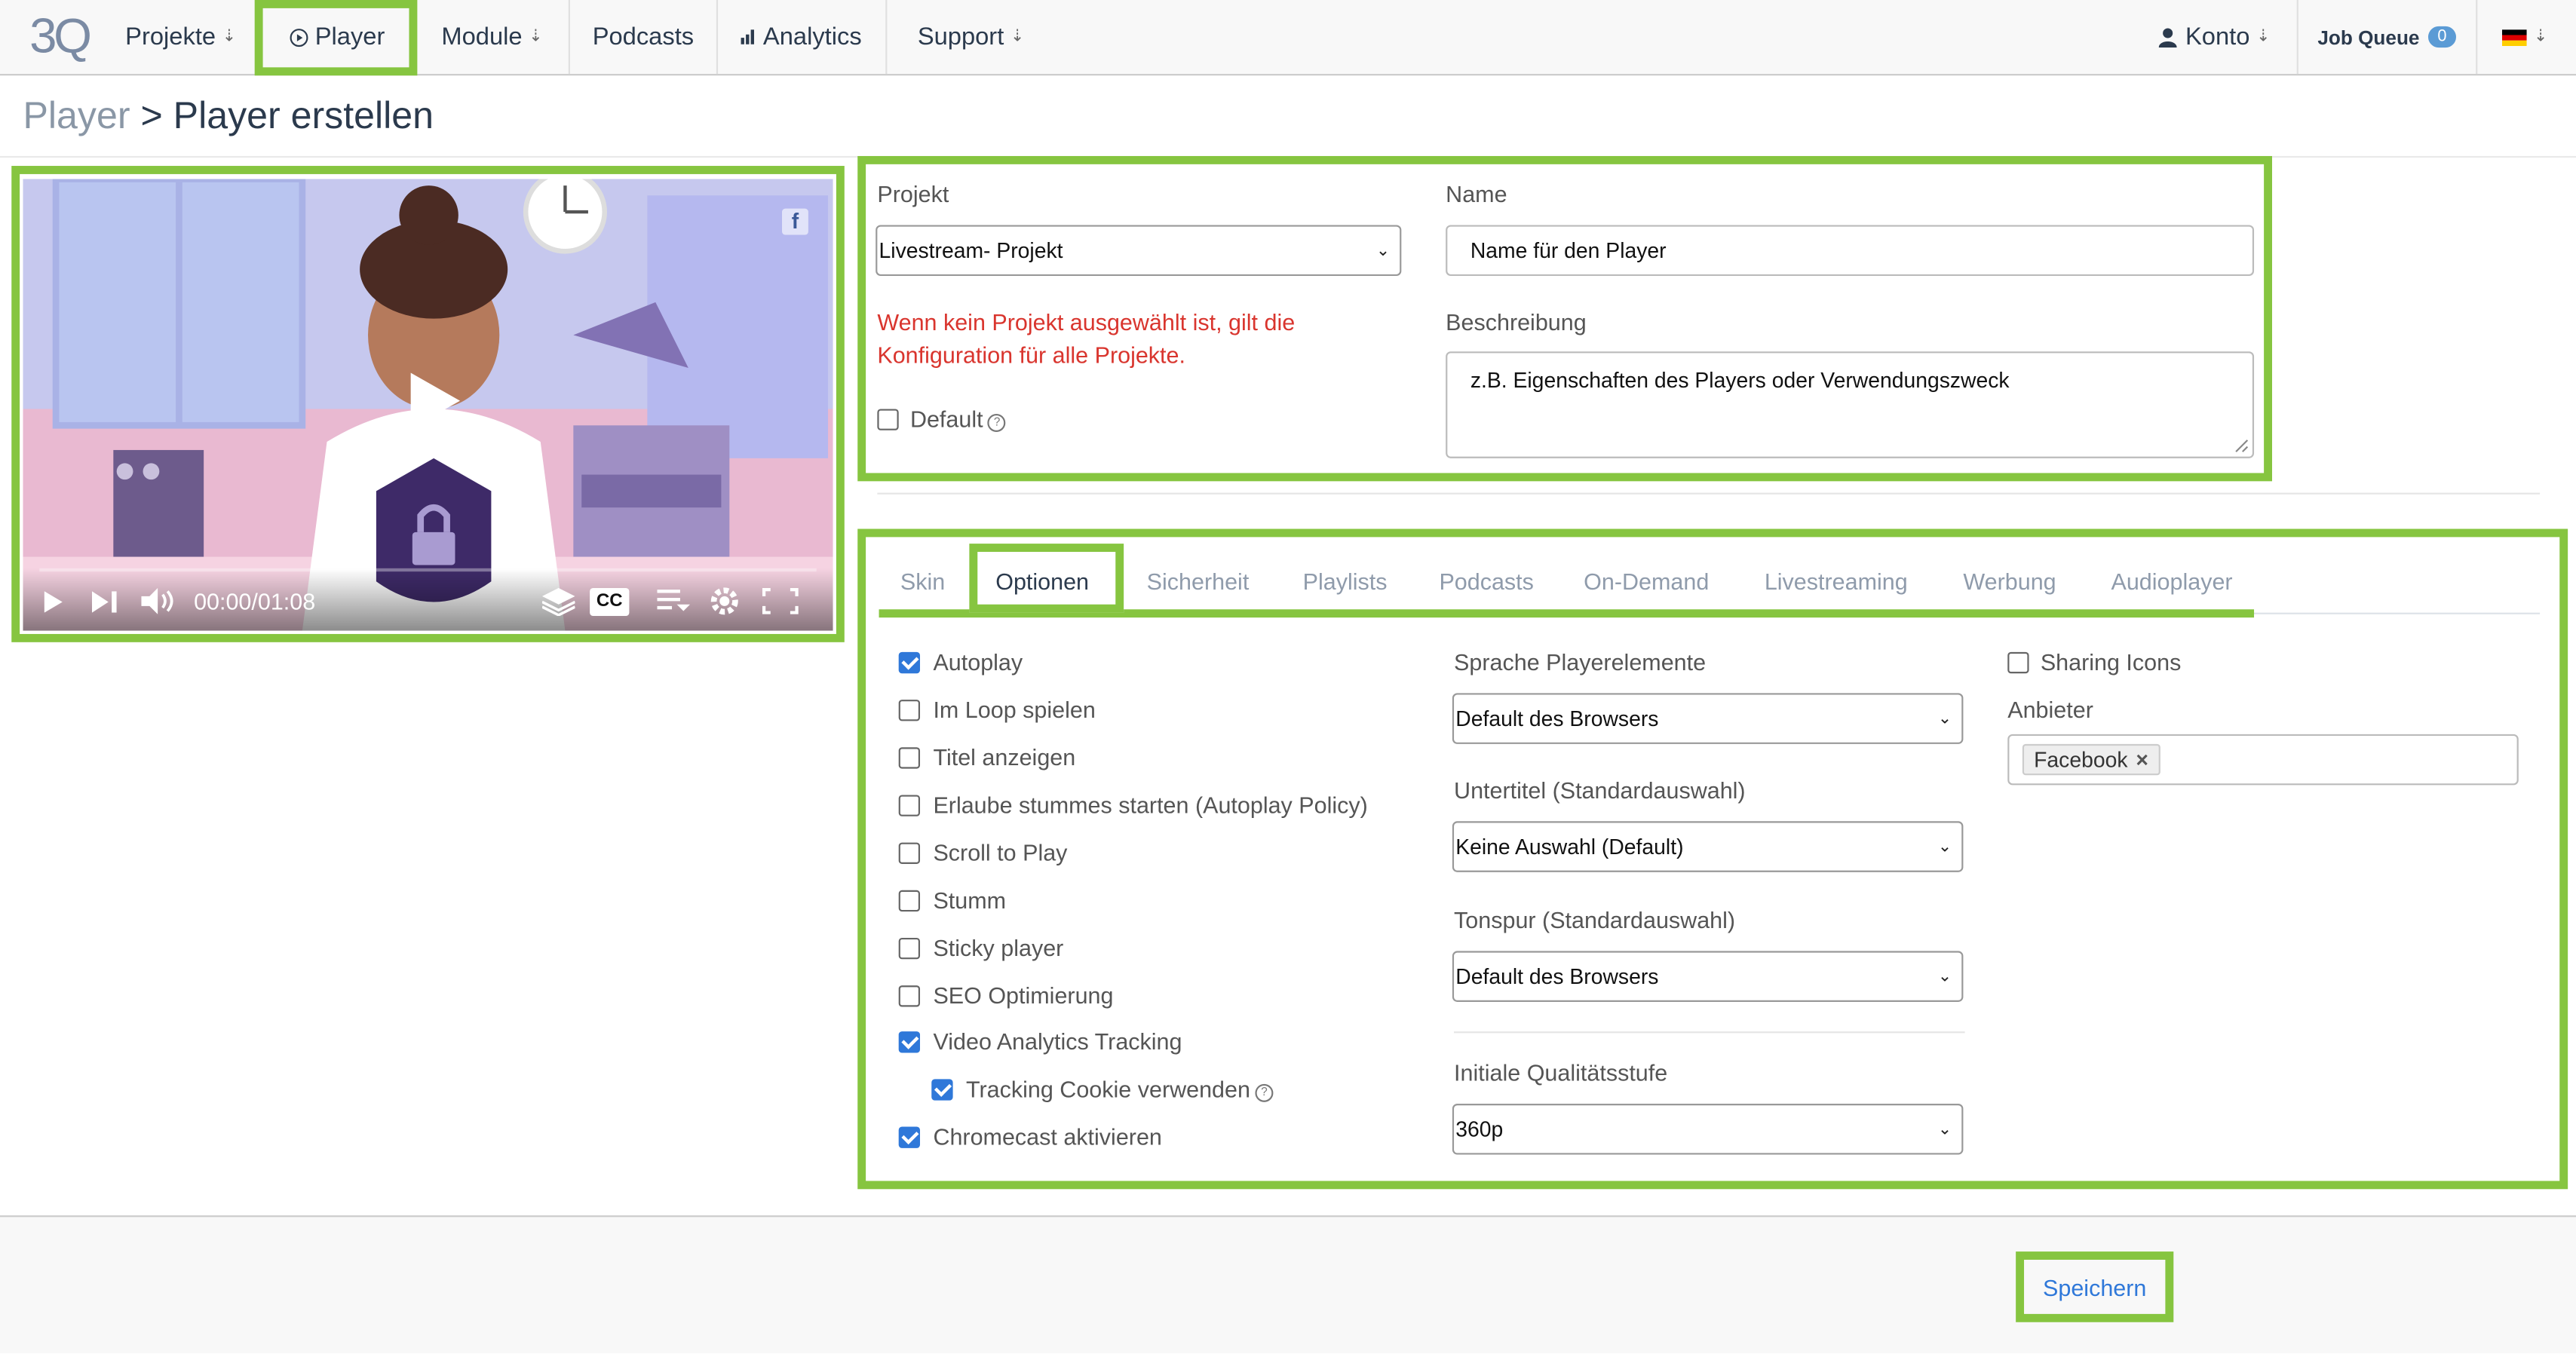 This screenshot has width=2576, height=1354. I want to click on nav-job-queue-label: Job Queue, so click(2368, 37).